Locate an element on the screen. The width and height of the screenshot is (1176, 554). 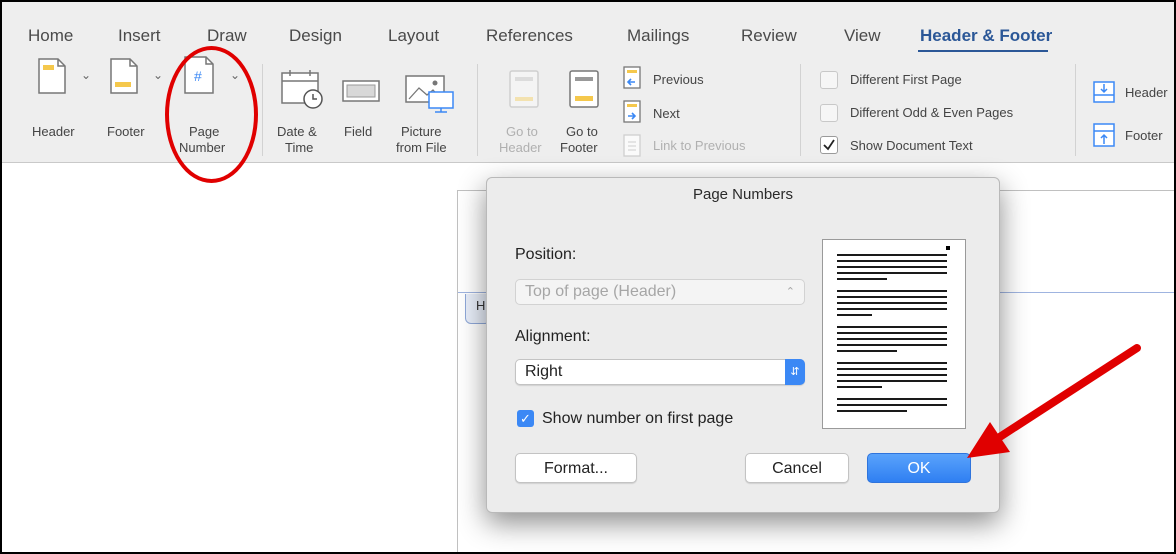
annotation-arrow-icon is located at coordinates (1054, 401).